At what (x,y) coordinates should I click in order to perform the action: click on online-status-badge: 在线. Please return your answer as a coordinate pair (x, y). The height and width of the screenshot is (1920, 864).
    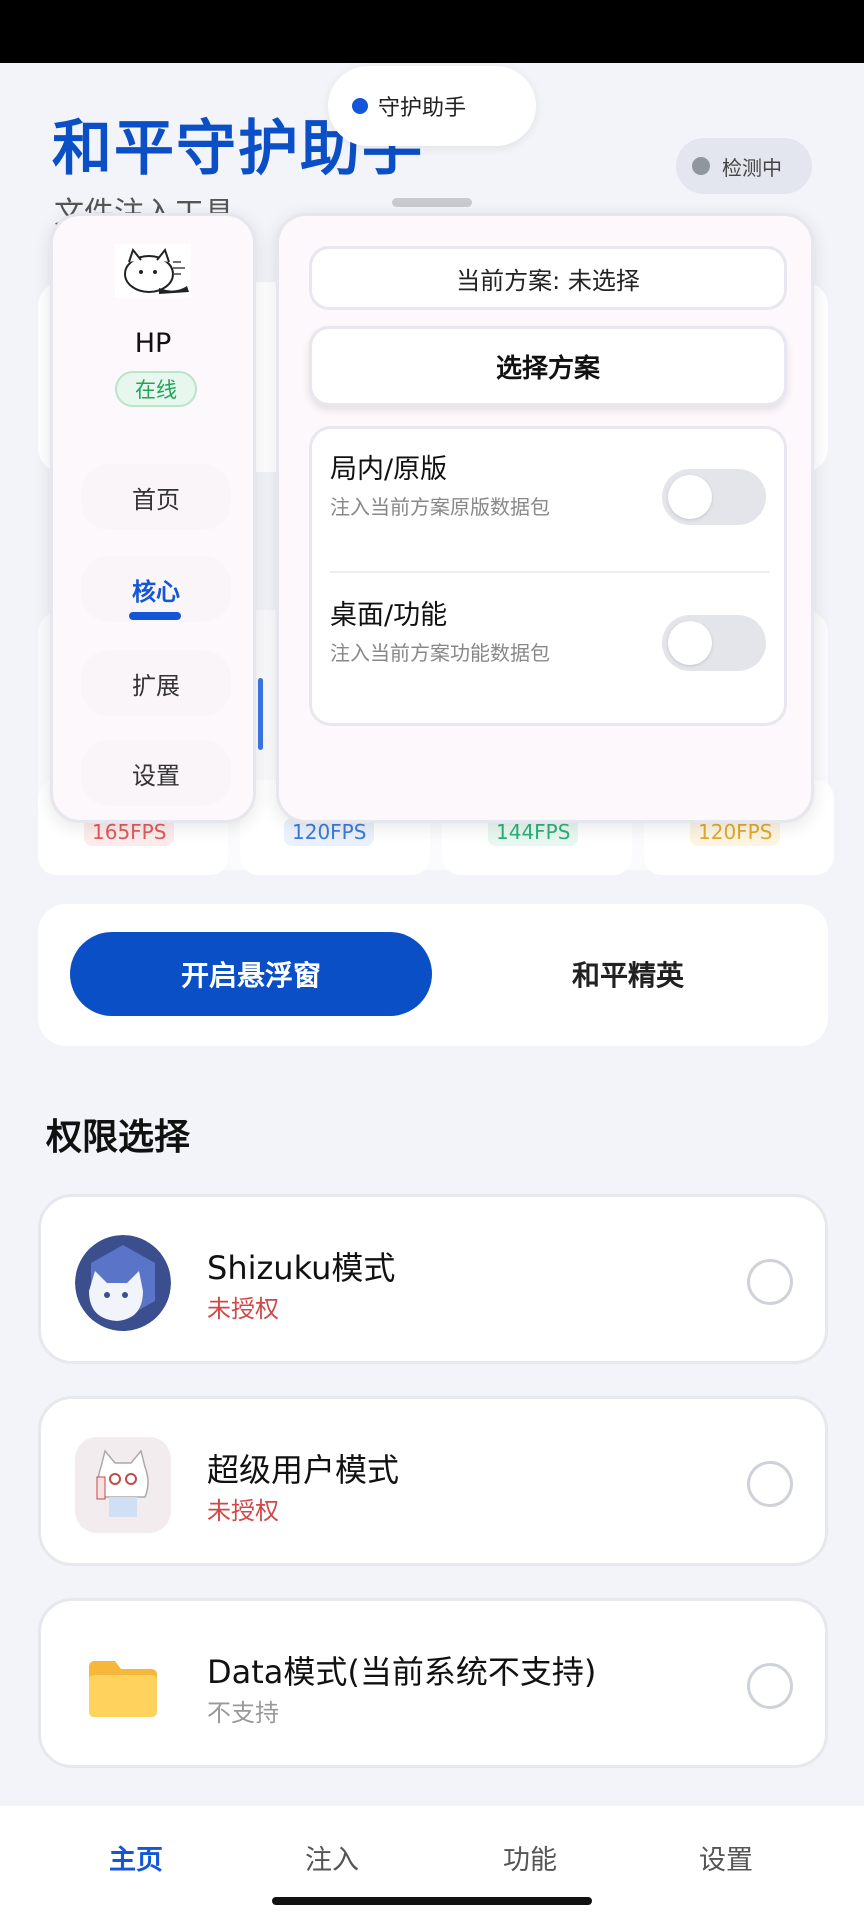
    Looking at the image, I should click on (156, 389).